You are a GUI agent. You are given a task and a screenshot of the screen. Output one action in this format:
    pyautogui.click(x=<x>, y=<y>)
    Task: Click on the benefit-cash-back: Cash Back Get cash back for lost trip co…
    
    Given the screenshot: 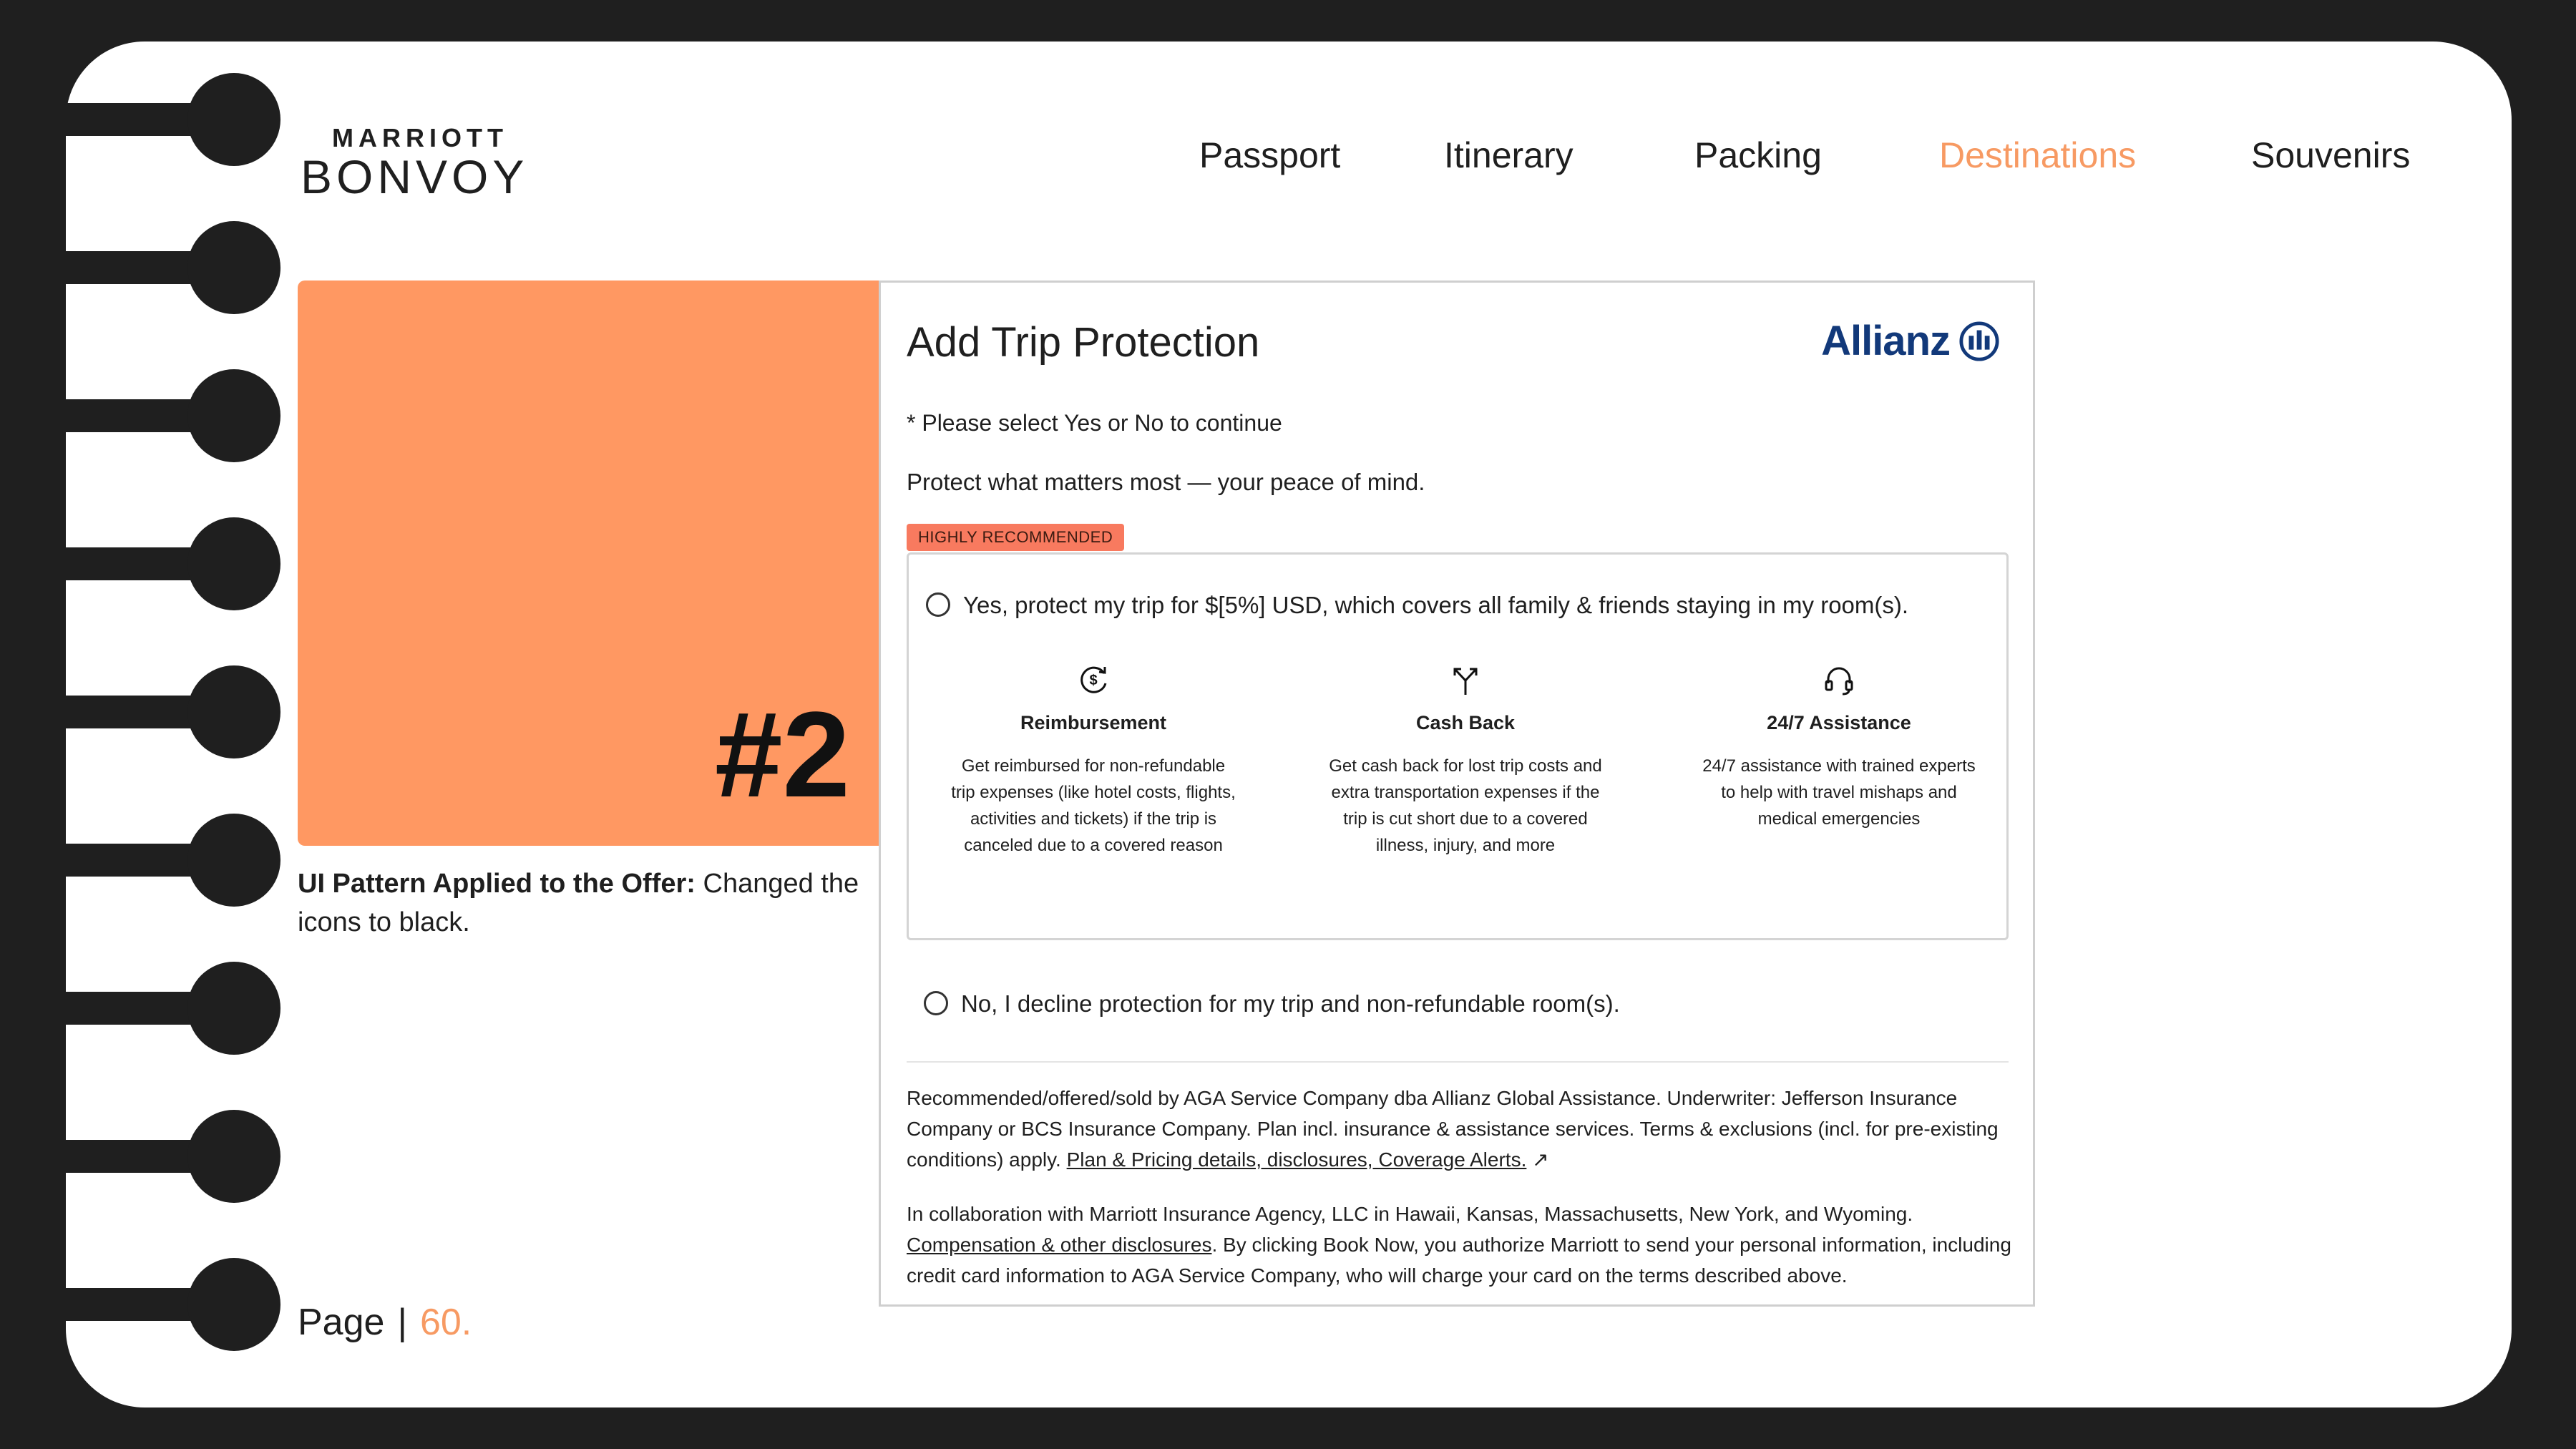 What is the action you would take?
    pyautogui.click(x=1465, y=760)
    